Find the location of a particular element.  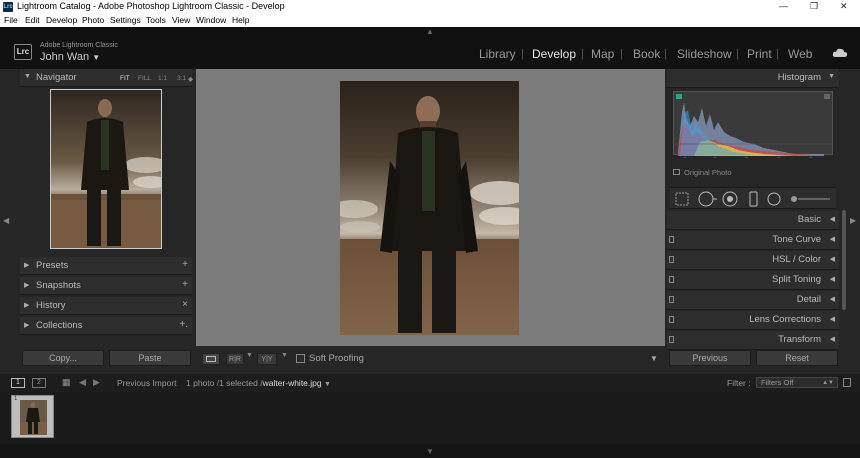

presets-header: ▶ Presets + is located at coordinates (106, 266).